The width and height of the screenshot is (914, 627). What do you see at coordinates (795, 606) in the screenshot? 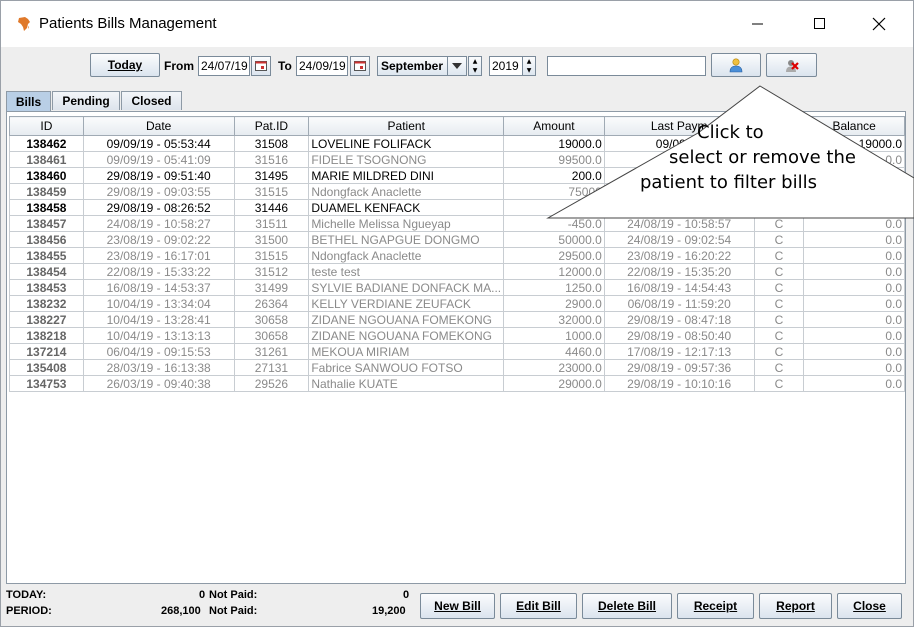
I see `report-button: Report` at bounding box center [795, 606].